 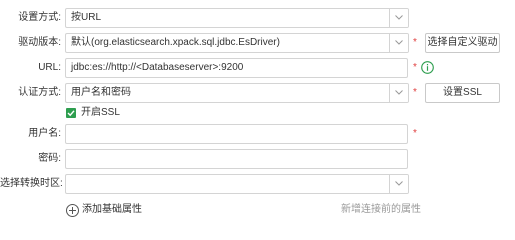 I want to click on setup-mode-label: 设置方式:, so click(x=39, y=17).